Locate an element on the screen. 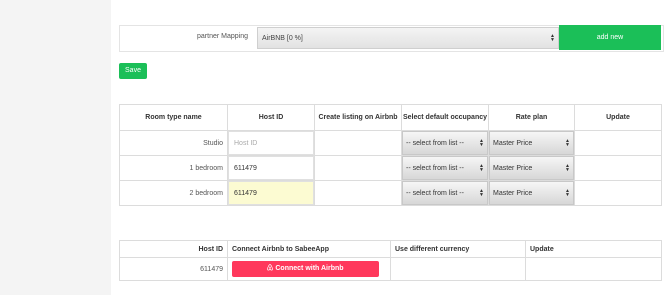 This screenshot has width=670, height=295. add-new-button: add new is located at coordinates (610, 37).